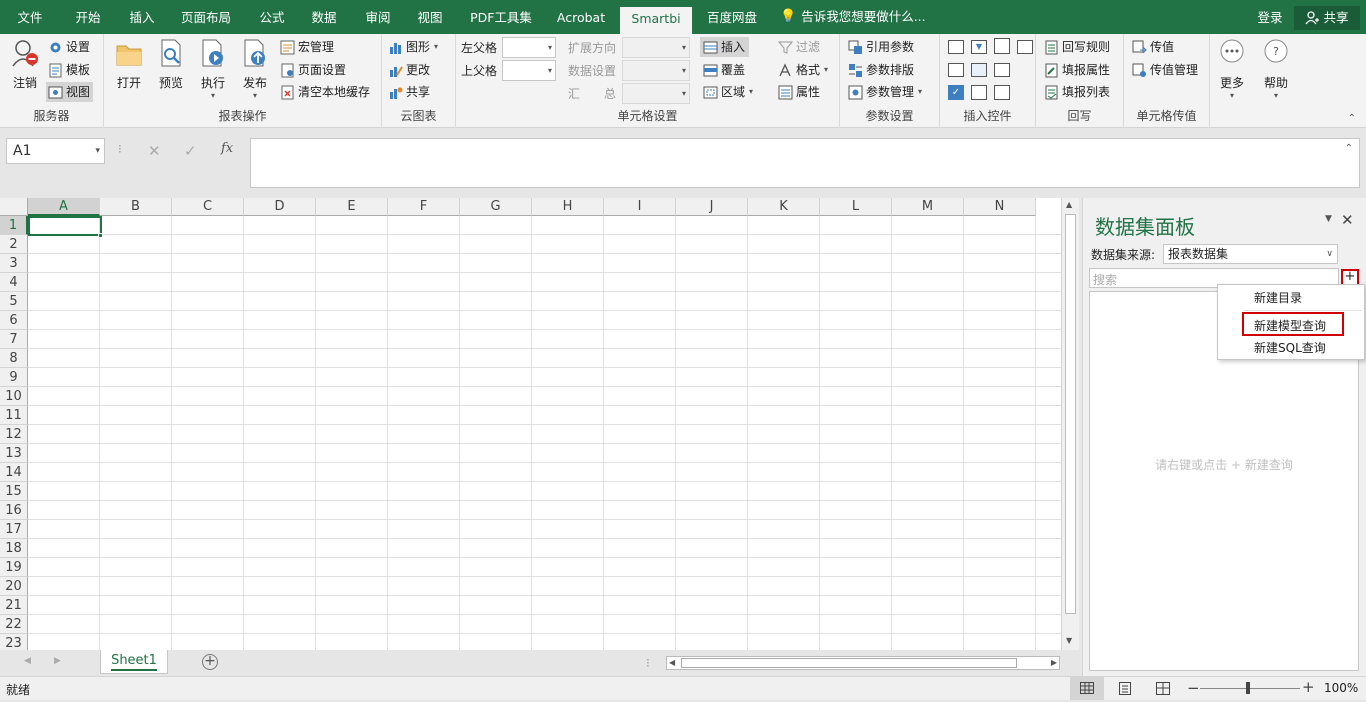 Image resolution: width=1366 pixels, height=702 pixels. What do you see at coordinates (280, 207) in the screenshot?
I see `column-header: D` at bounding box center [280, 207].